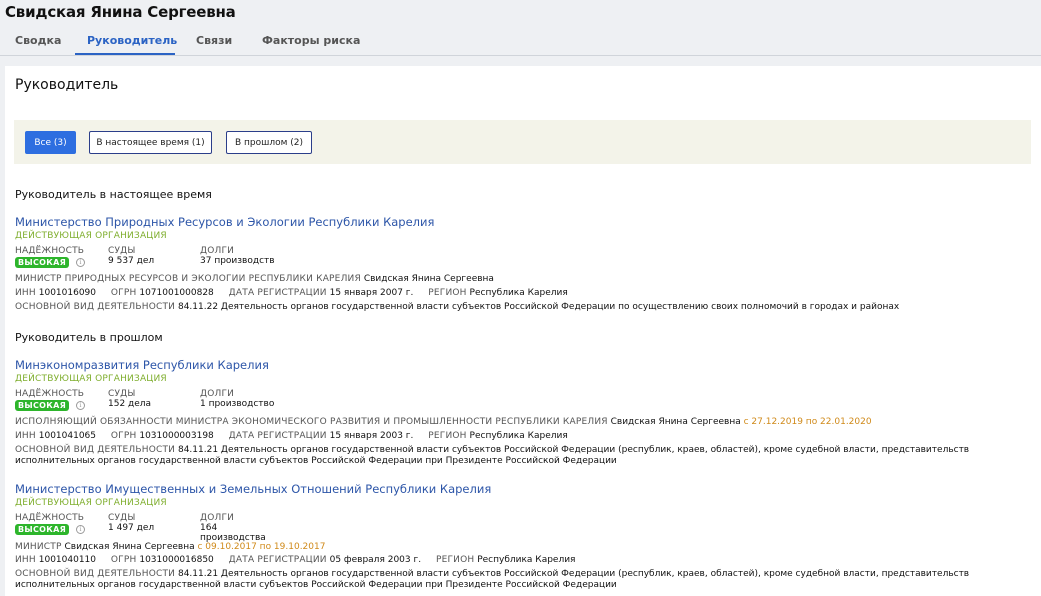 Image resolution: width=1041 pixels, height=596 pixels. Describe the element at coordinates (371, 293) in the screenshot. I see `reg-date-value: 15 января 2007 г.` at that location.